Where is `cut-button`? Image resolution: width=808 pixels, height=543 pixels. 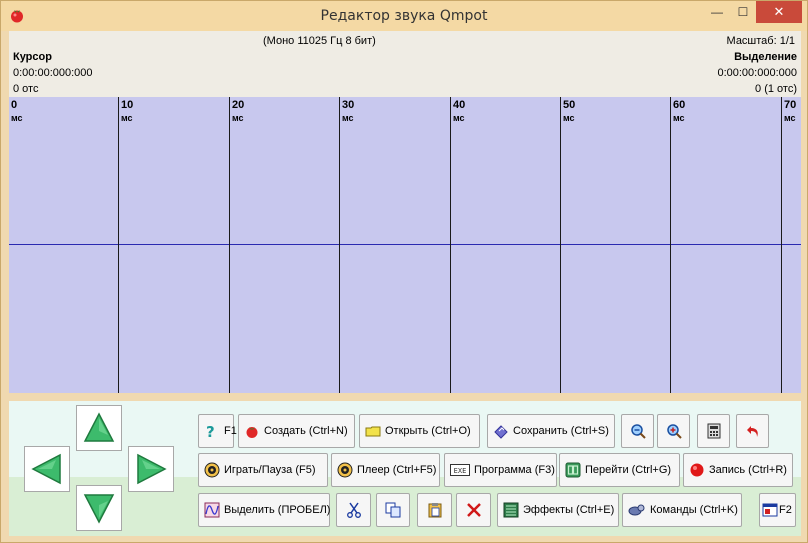 cut-button is located at coordinates (353, 510).